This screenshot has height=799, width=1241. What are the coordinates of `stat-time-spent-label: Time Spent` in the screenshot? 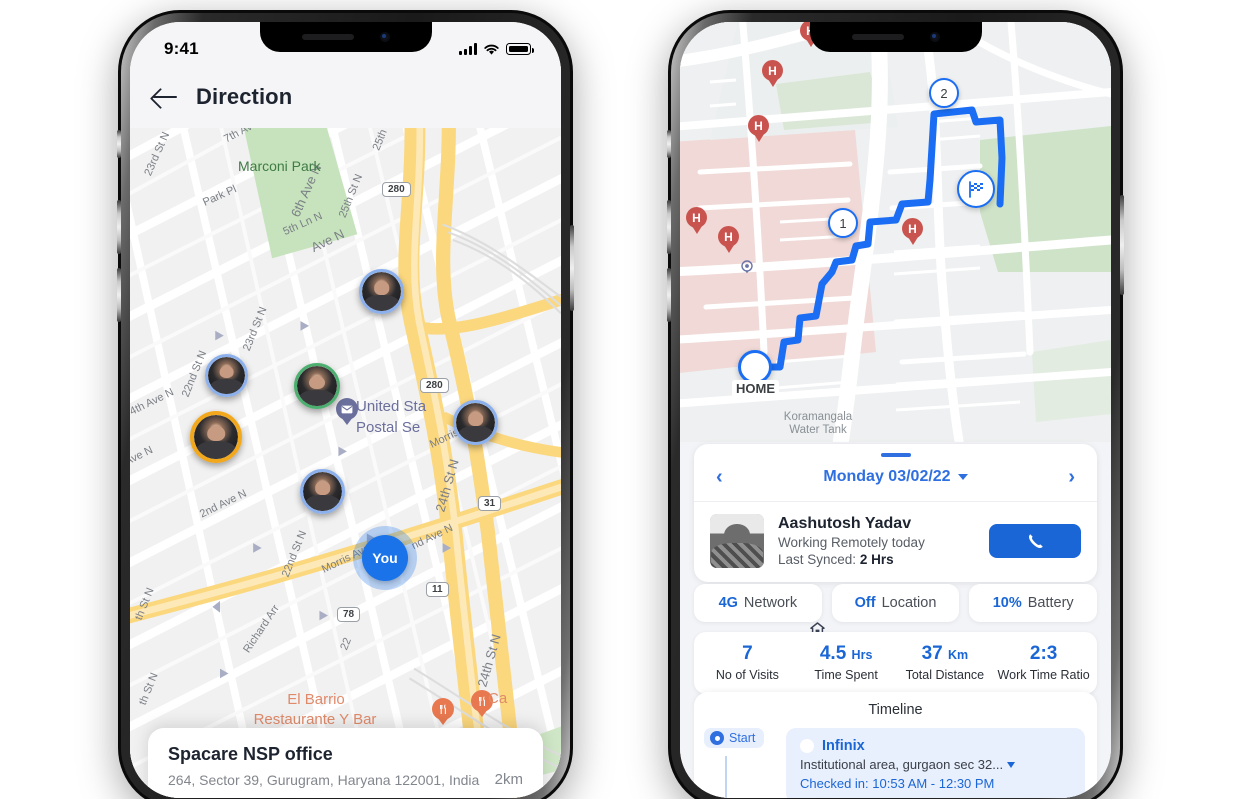 It's located at (846, 675).